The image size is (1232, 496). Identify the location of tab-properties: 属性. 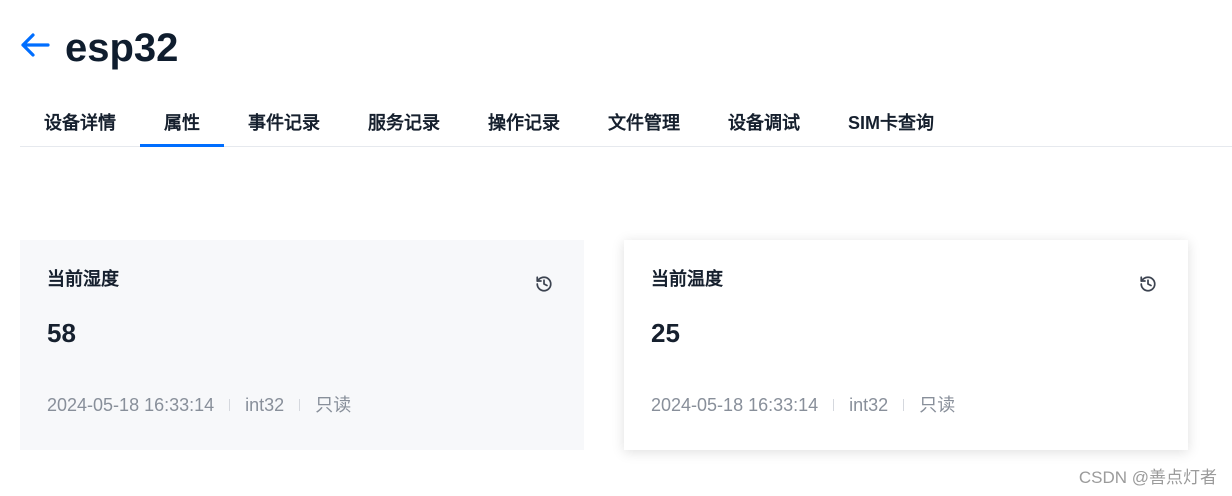
(182, 123).